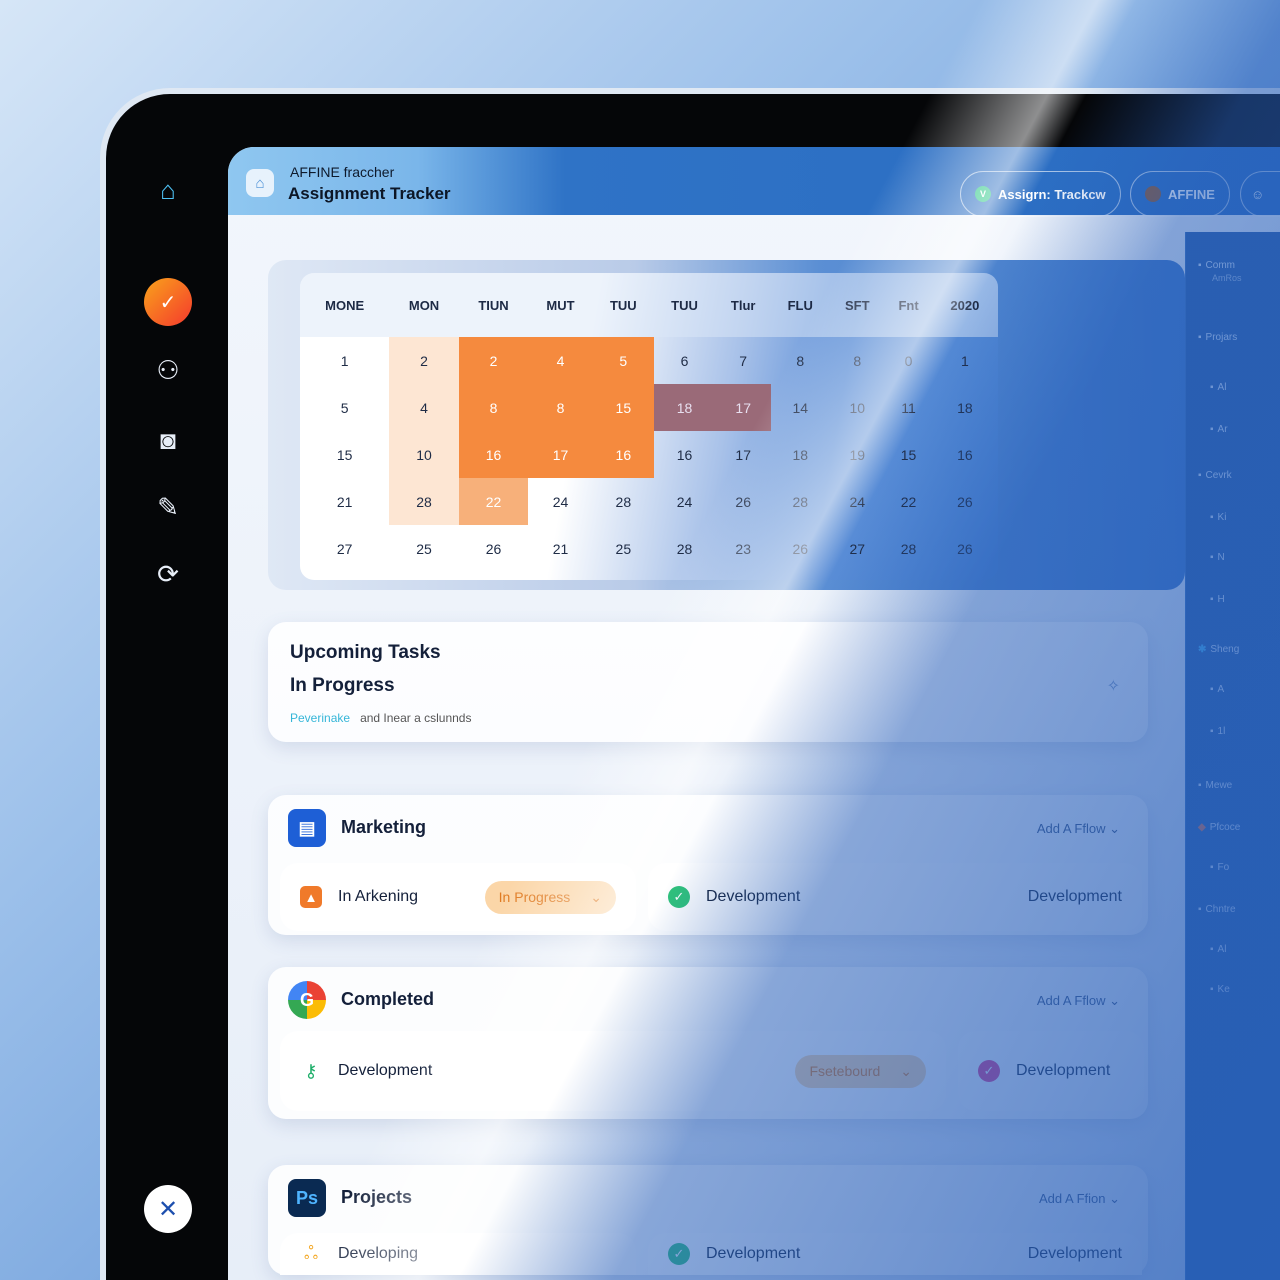 Image resolution: width=1280 pixels, height=1280 pixels. What do you see at coordinates (1040, 194) in the screenshot?
I see `tracker-pill-button: V Assigrn: Trackcw` at bounding box center [1040, 194].